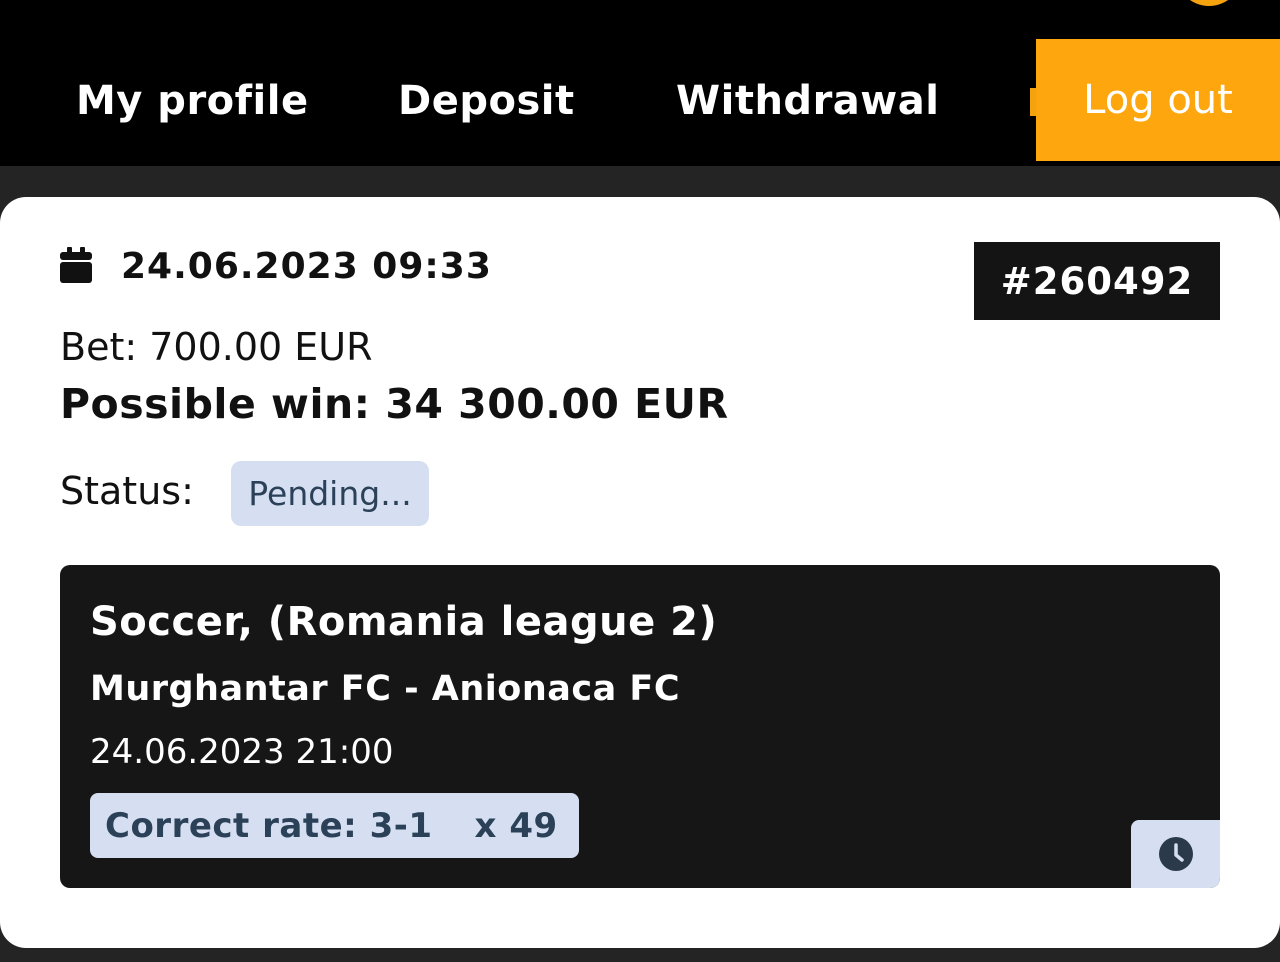 The width and height of the screenshot is (1280, 962). Describe the element at coordinates (242, 752) in the screenshot. I see `event-time: 24.06.2023 21:00` at that location.